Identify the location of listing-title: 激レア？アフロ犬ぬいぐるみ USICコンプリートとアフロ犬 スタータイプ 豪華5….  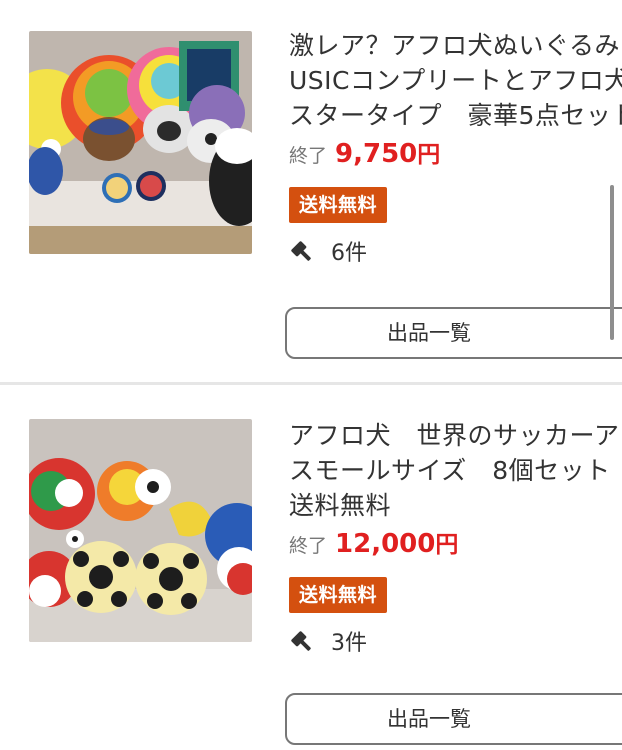
(455, 80).